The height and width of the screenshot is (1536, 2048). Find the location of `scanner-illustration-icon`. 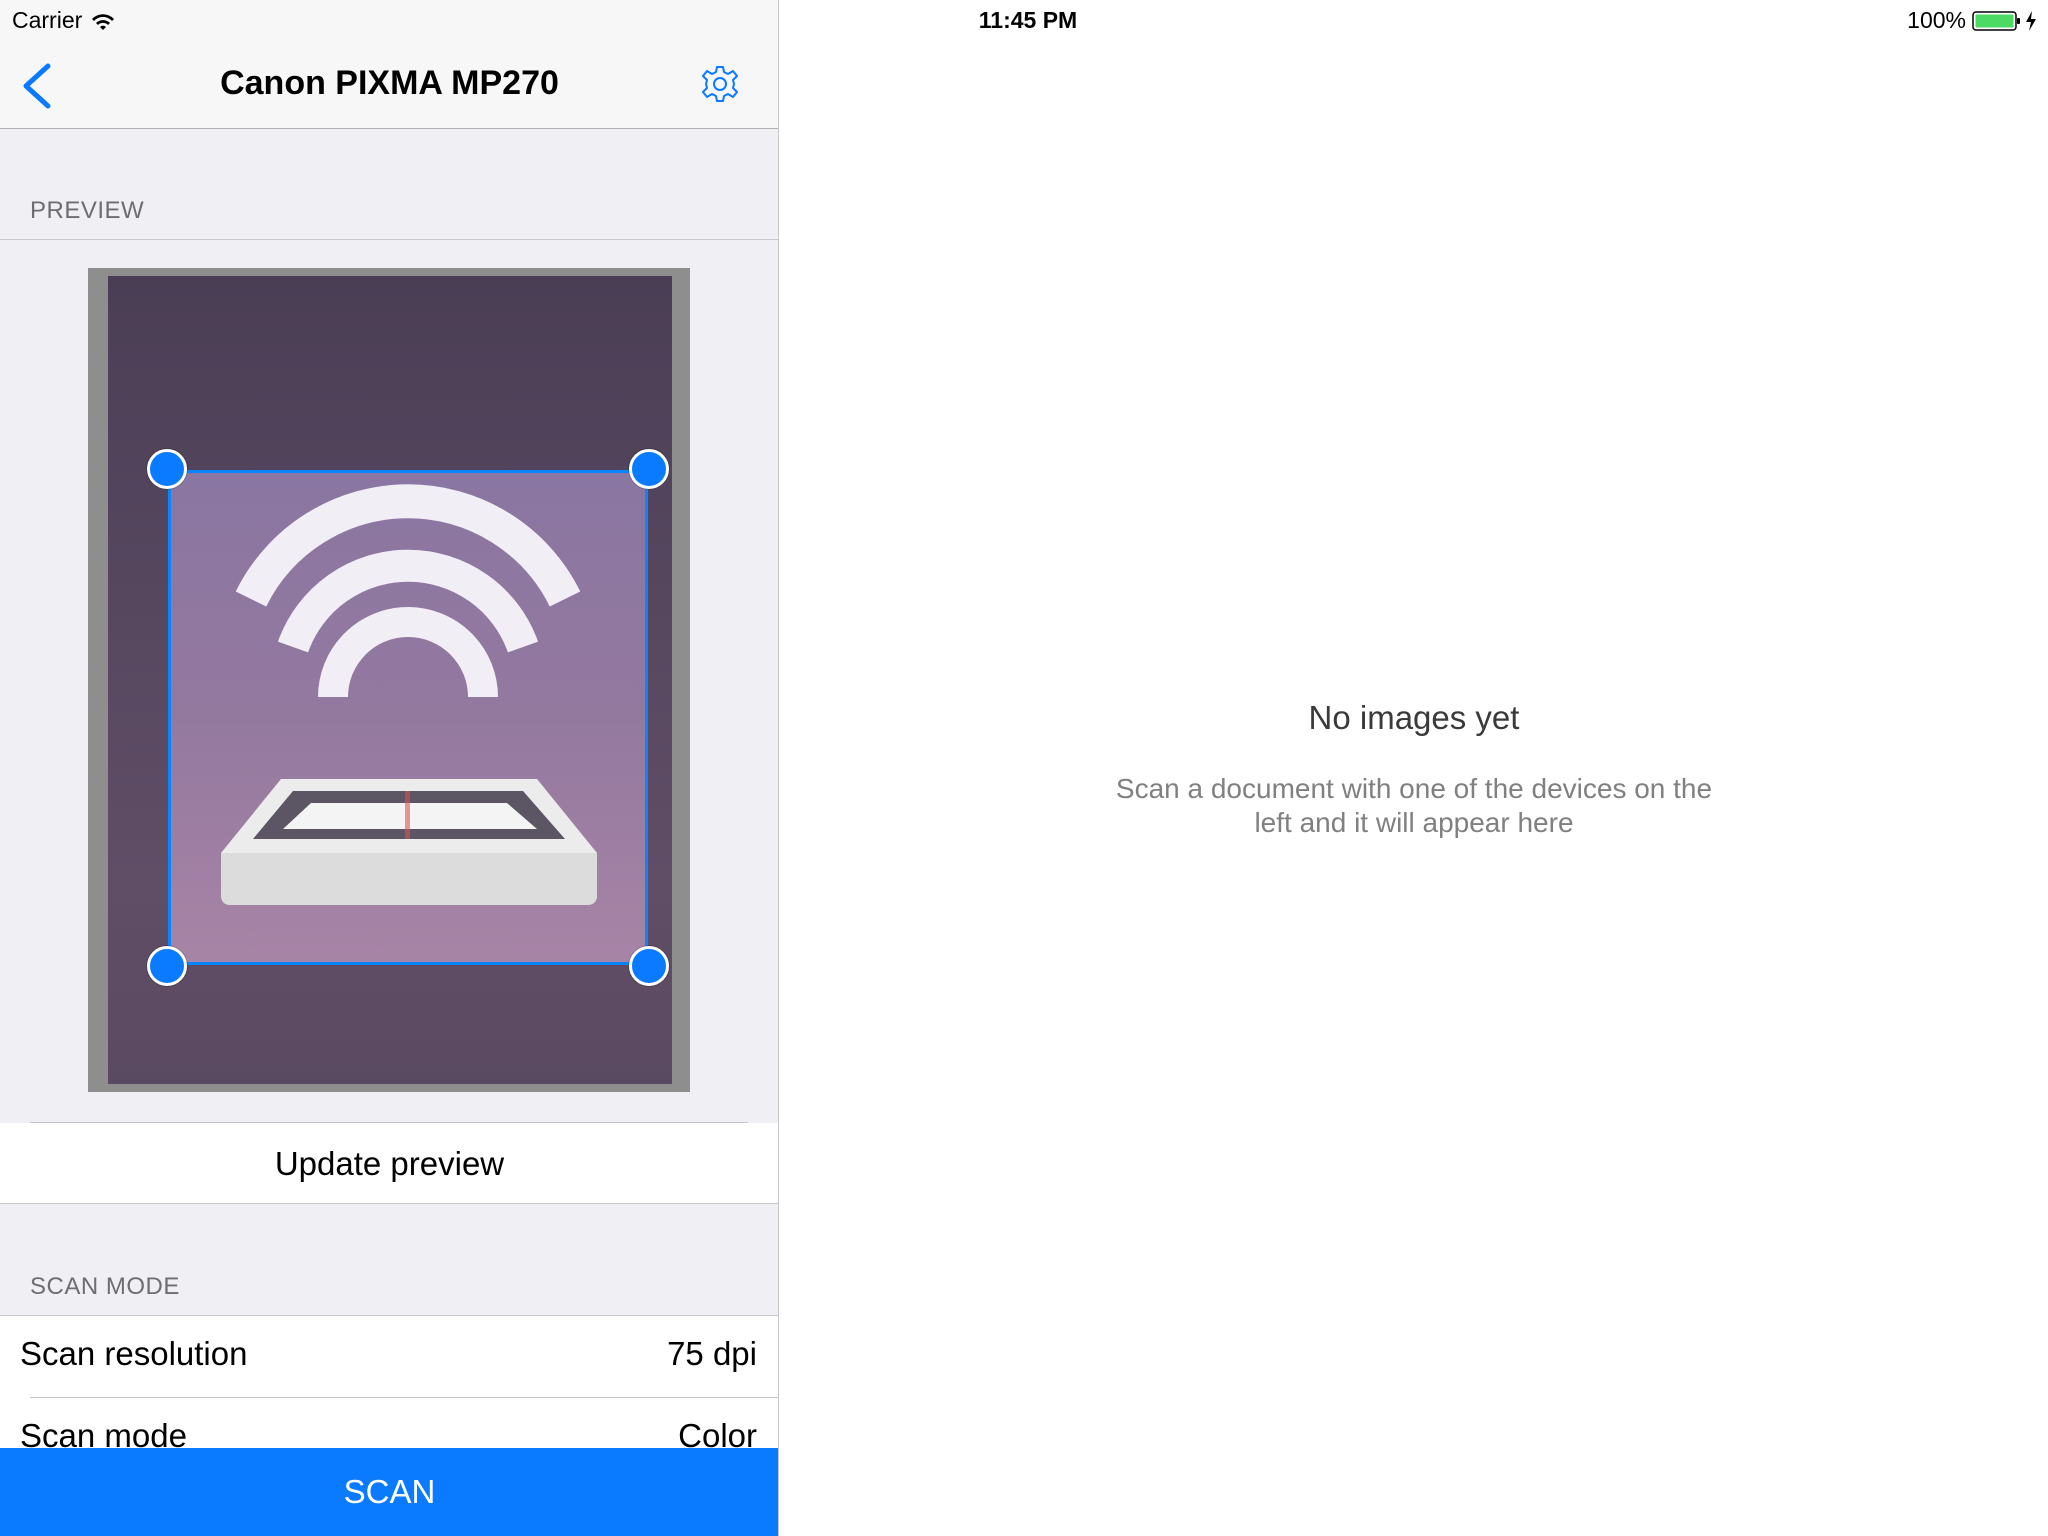

scanner-illustration-icon is located at coordinates (409, 694).